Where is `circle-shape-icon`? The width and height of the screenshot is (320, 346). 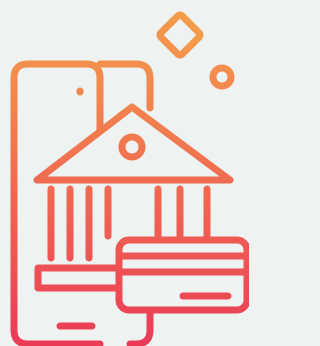 circle-shape-icon is located at coordinates (222, 77).